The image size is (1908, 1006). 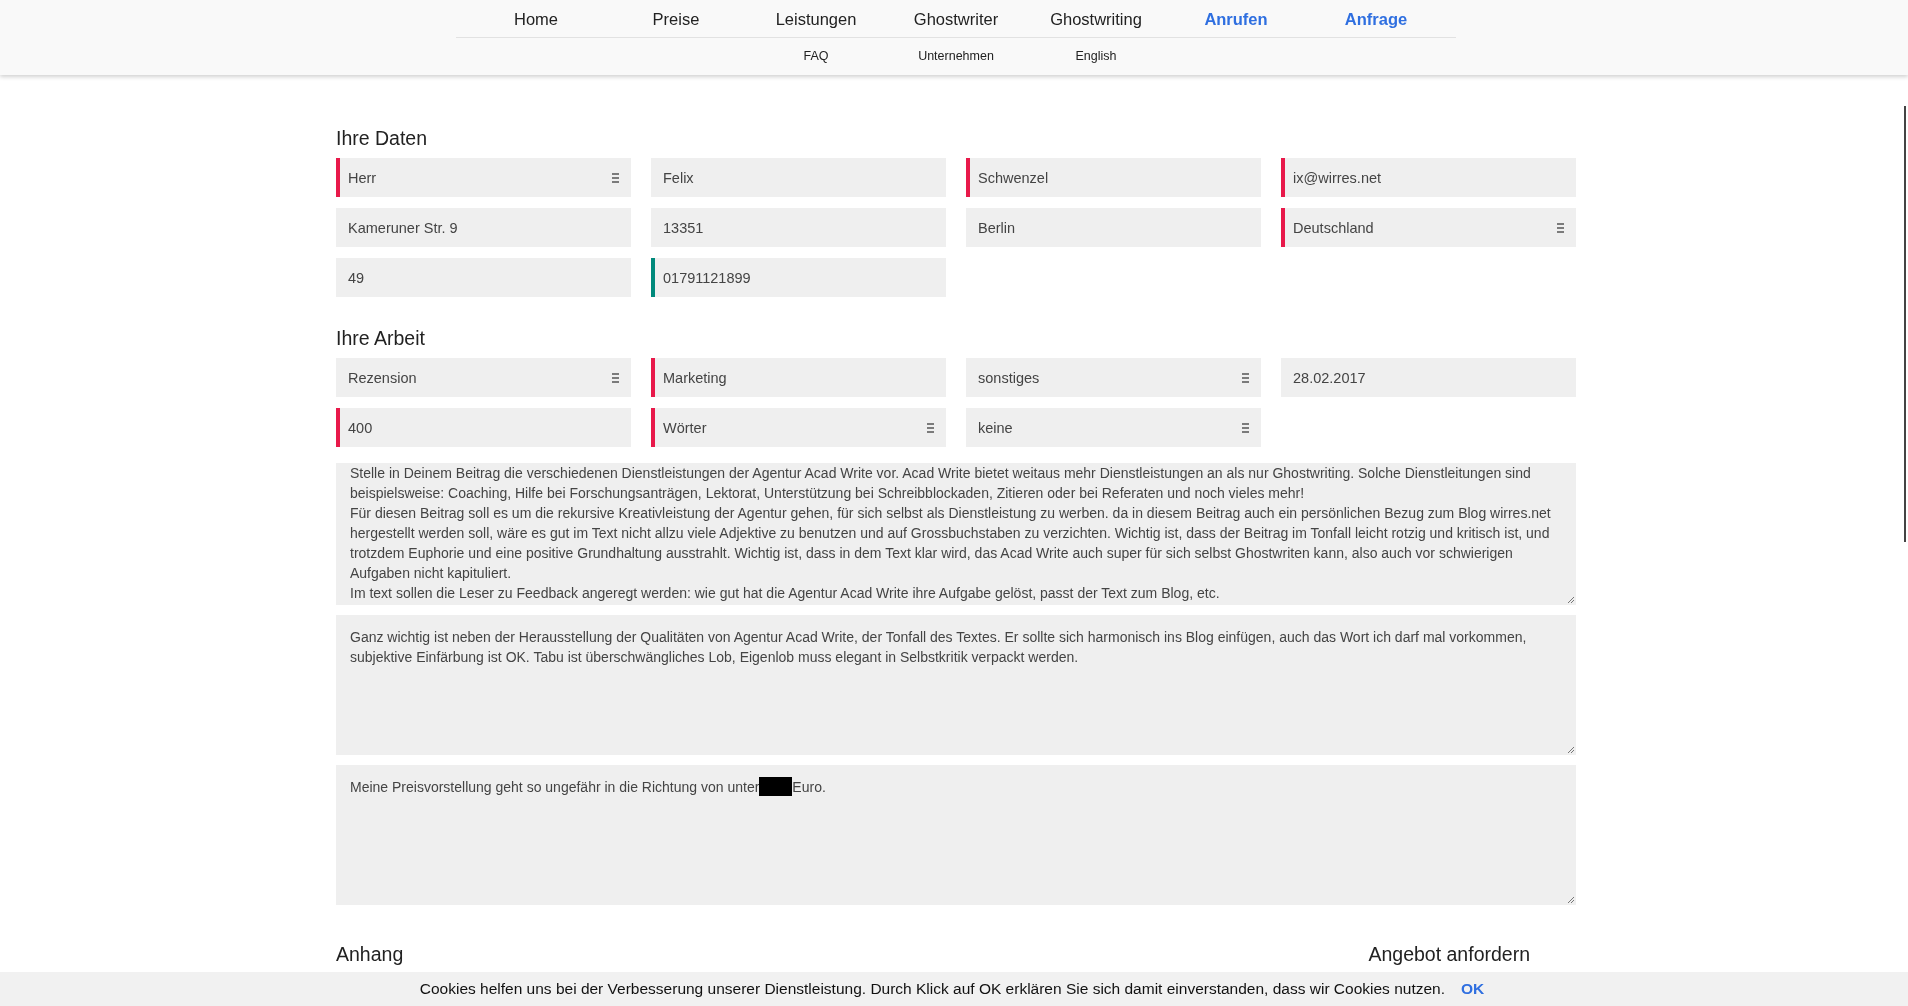 What do you see at coordinates (676, 18) in the screenshot?
I see `nav-link: Preise` at bounding box center [676, 18].